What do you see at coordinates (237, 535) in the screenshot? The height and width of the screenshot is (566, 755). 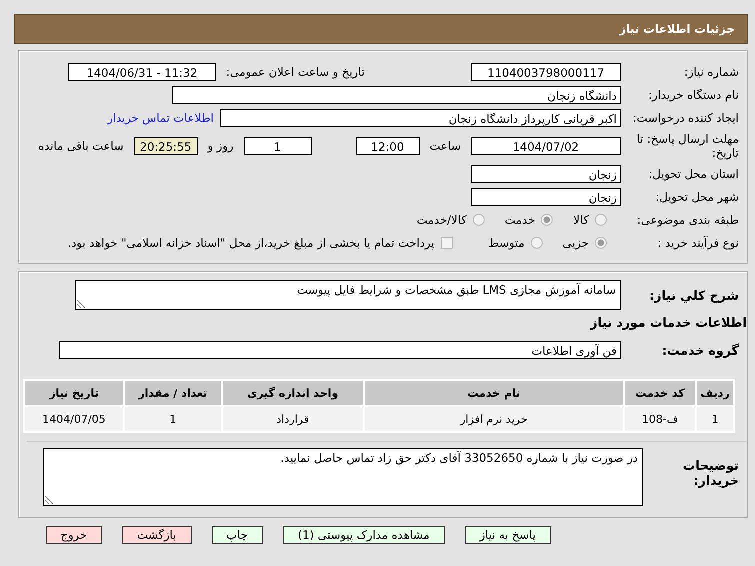 I see `action-button: چاپ` at bounding box center [237, 535].